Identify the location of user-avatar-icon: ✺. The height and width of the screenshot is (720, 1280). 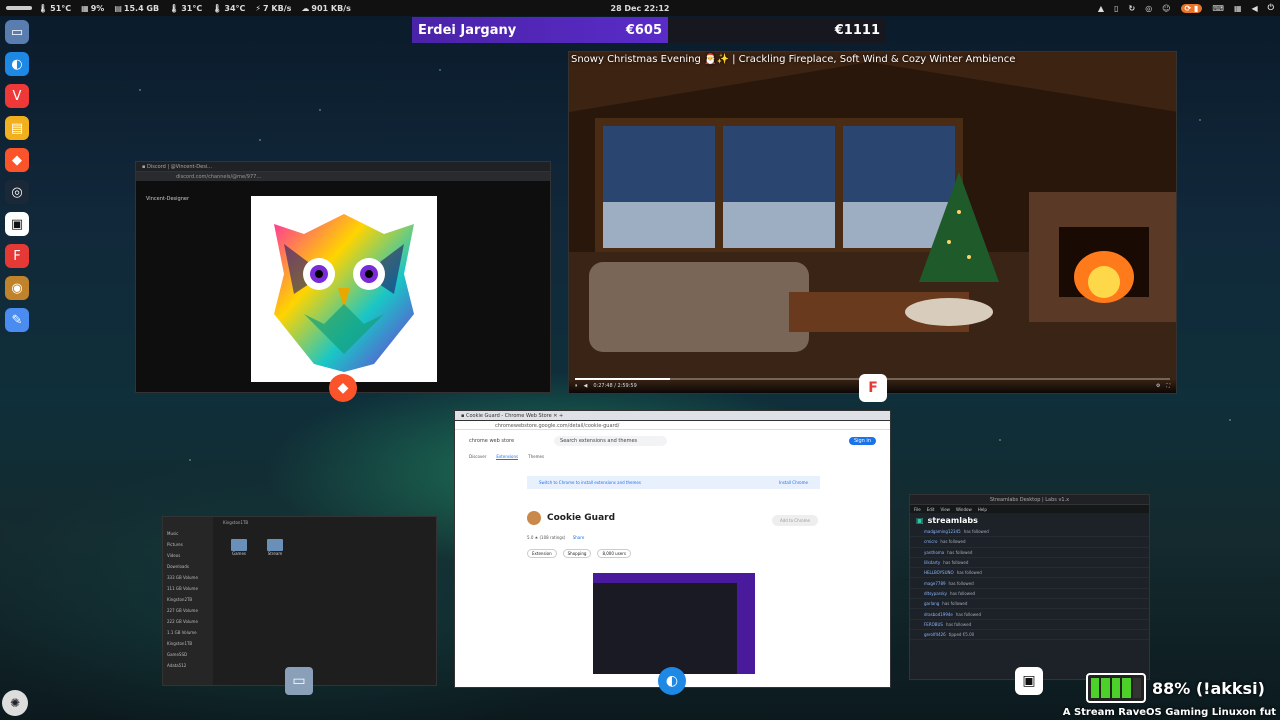
(15, 703).